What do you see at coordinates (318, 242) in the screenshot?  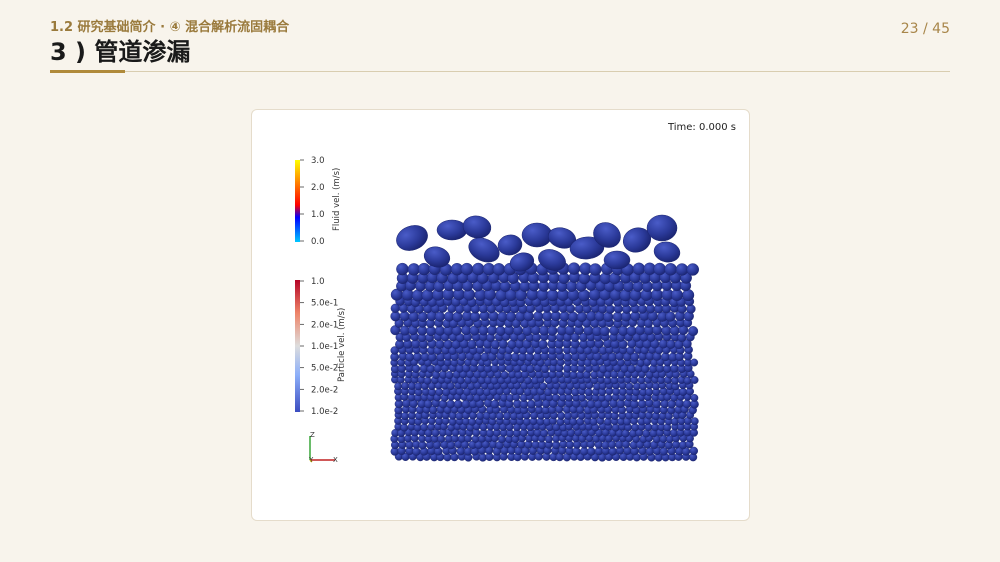 I see `fluid-colorbar-tick-label: 0.0` at bounding box center [318, 242].